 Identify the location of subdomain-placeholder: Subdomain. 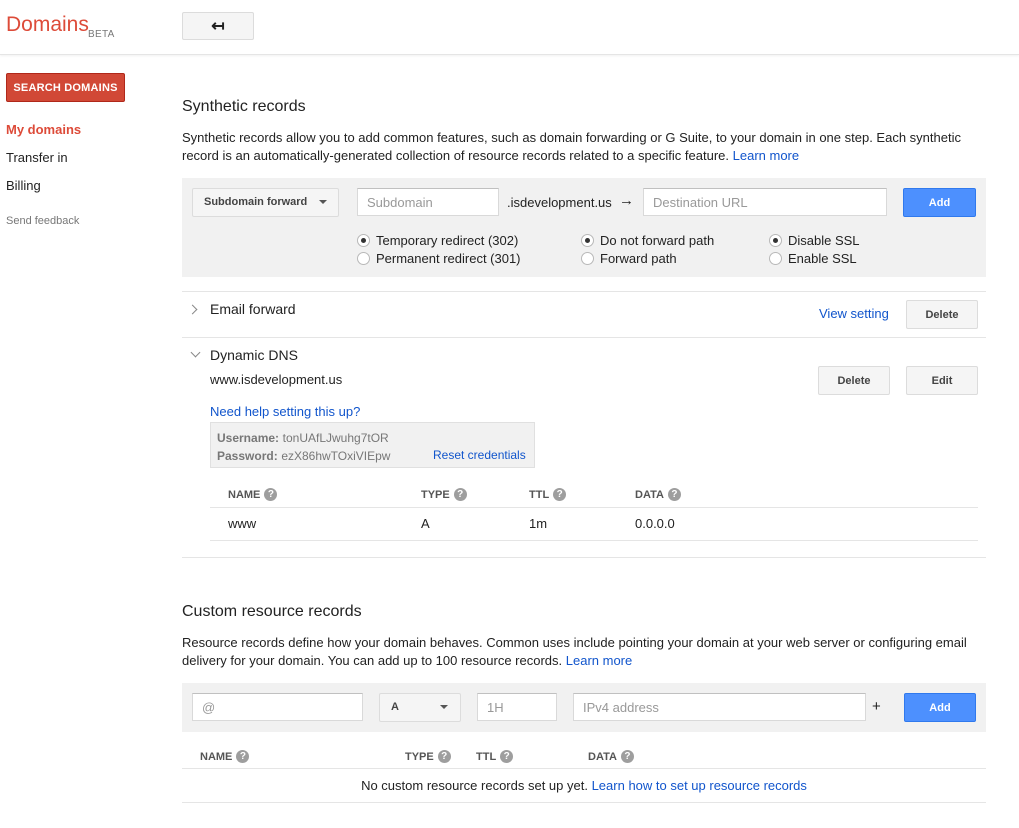
(400, 202).